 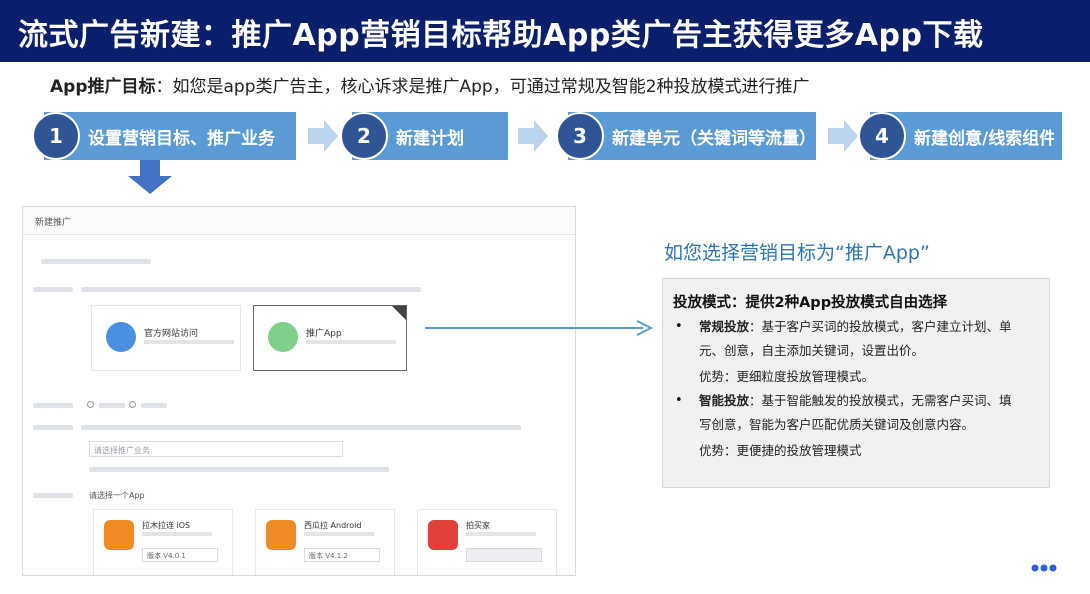 What do you see at coordinates (132, 404) in the screenshot?
I see `radio-smart` at bounding box center [132, 404].